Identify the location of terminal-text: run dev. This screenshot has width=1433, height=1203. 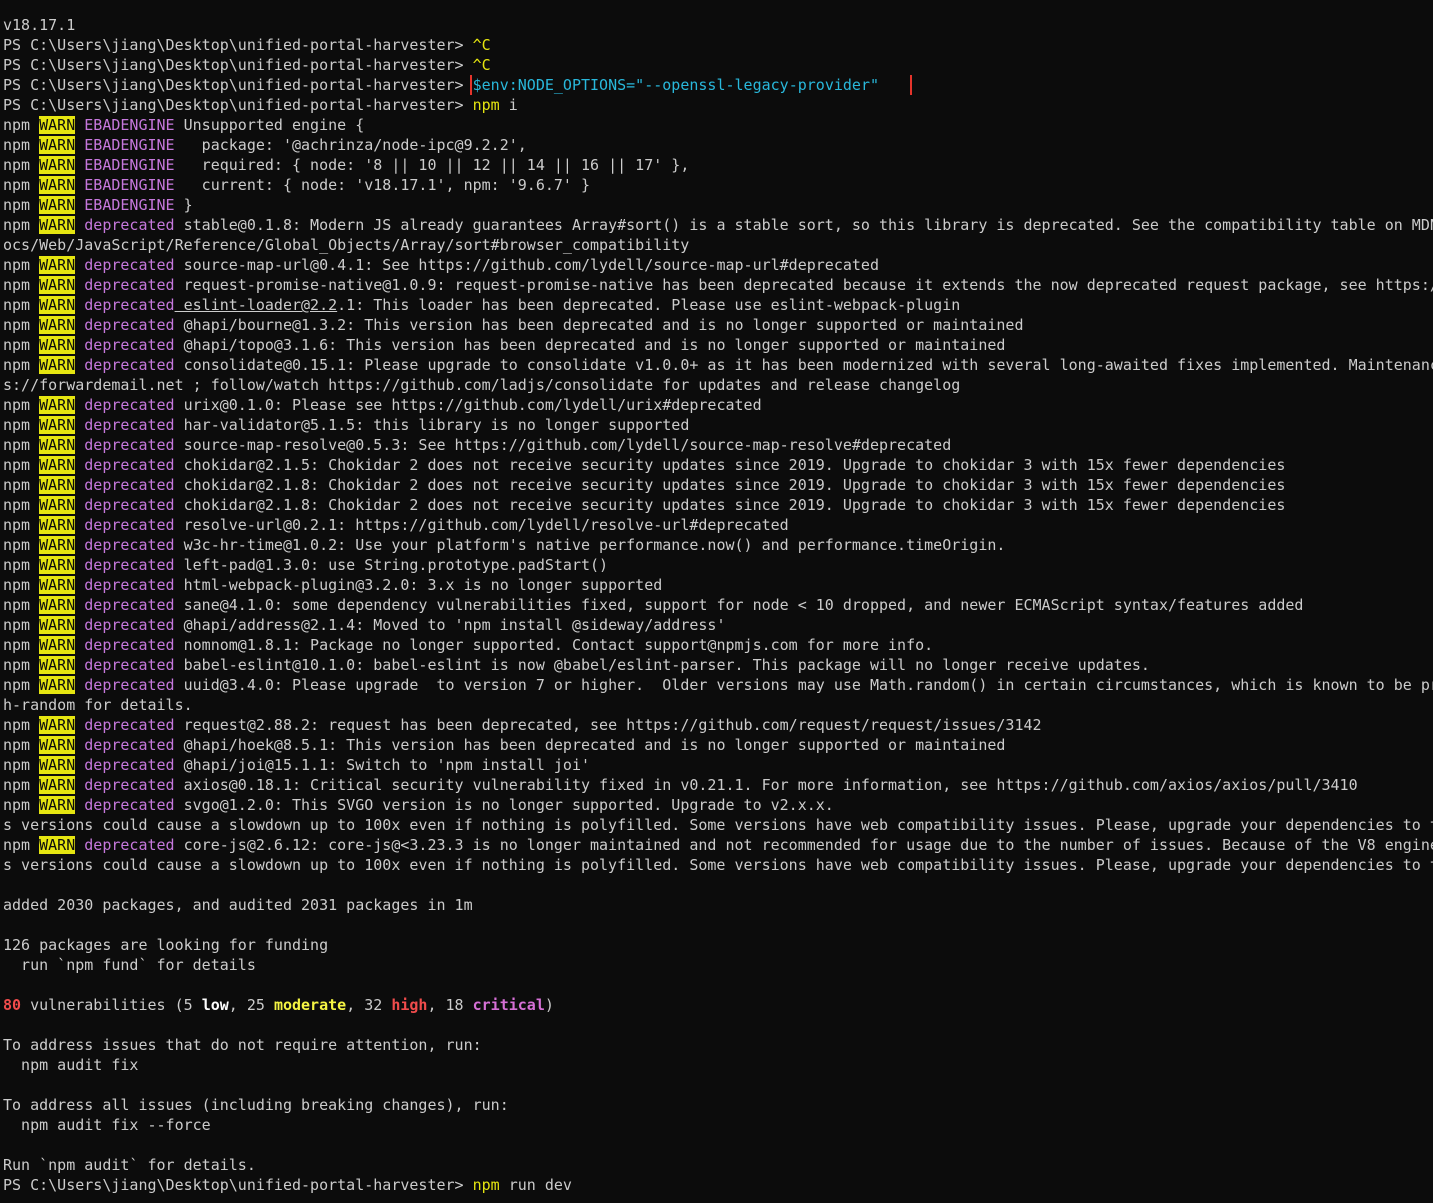
(535, 1185).